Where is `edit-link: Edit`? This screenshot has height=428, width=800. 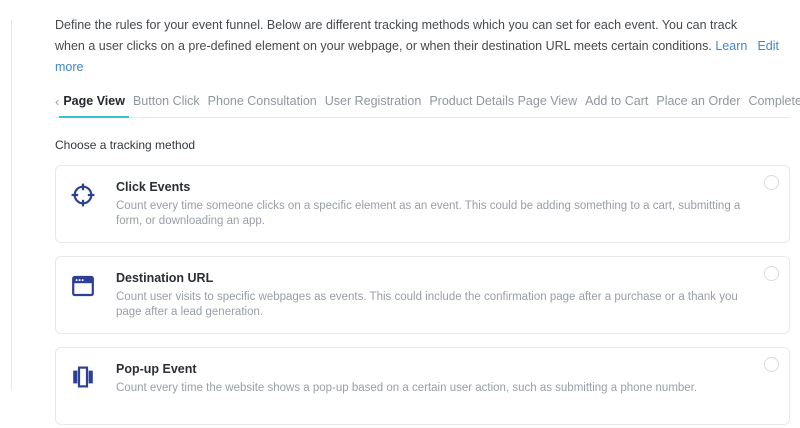
edit-link: Edit is located at coordinates (768, 46).